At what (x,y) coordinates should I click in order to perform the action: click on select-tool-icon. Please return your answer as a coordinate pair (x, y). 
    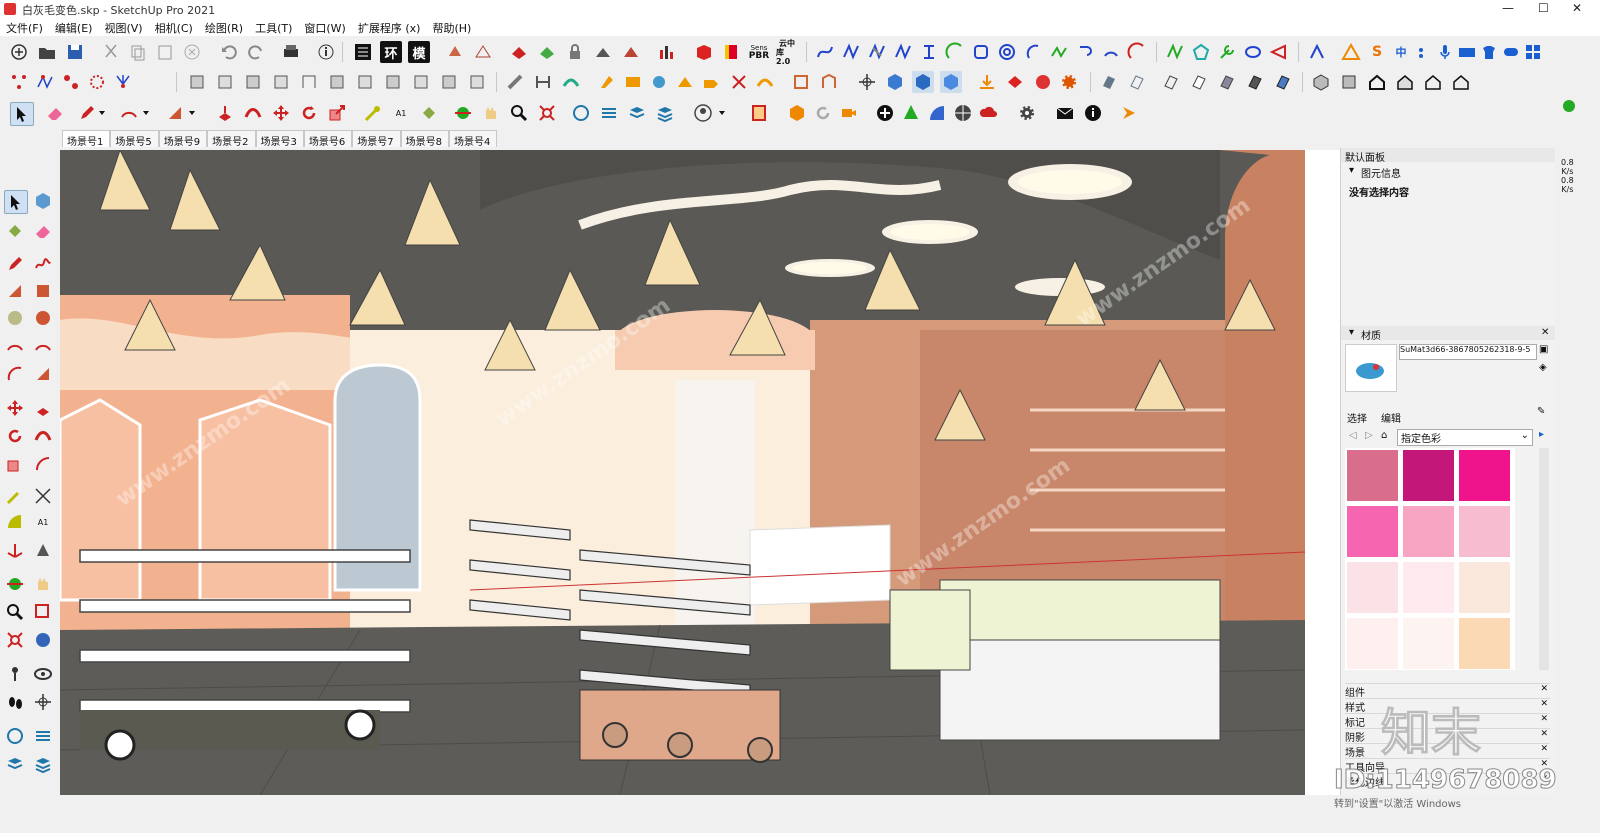
    Looking at the image, I should click on (22, 114).